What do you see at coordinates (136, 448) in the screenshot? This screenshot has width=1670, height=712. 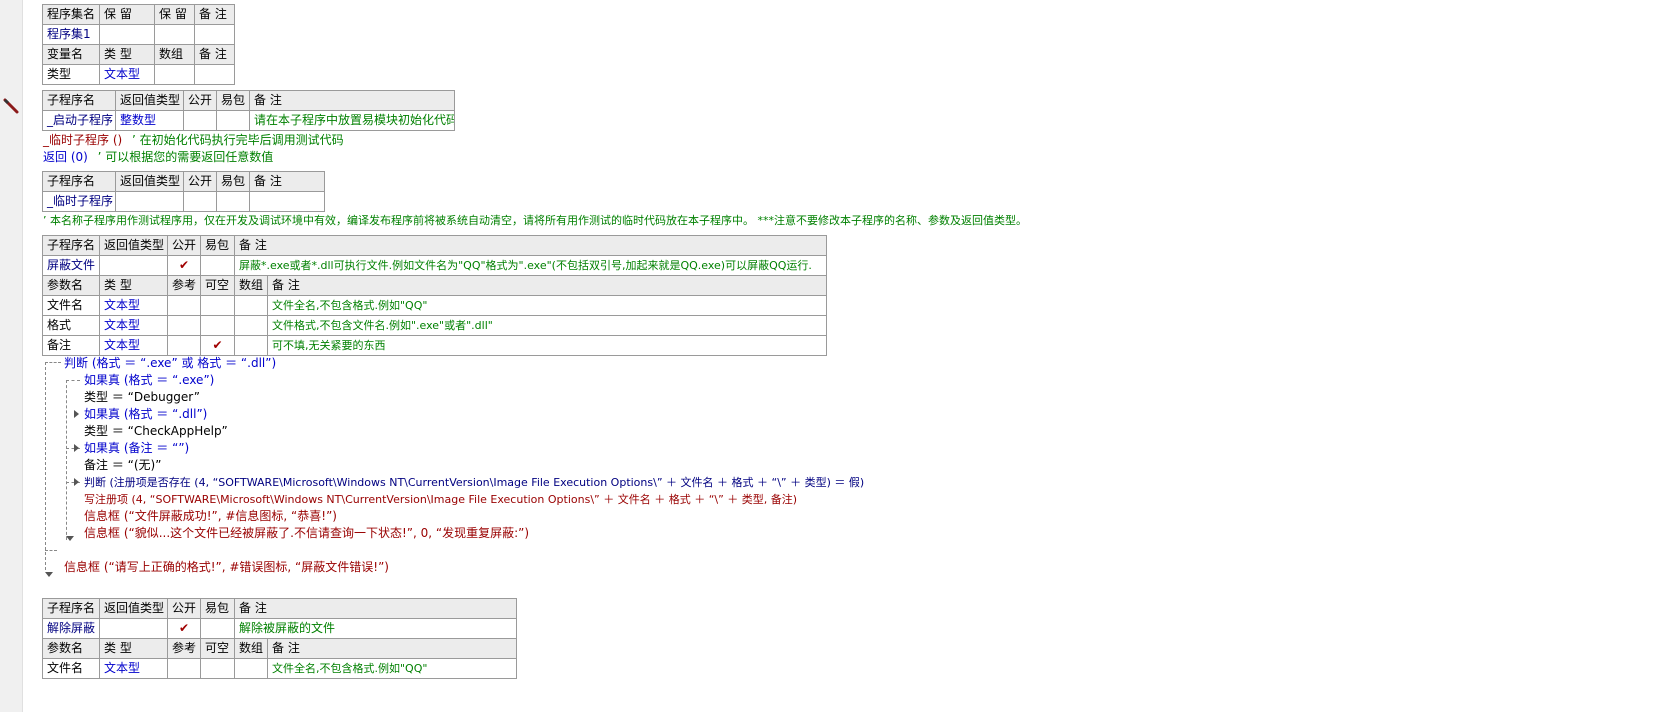 I see `code-line: 如果真 (备注 ＝ “”)` at bounding box center [136, 448].